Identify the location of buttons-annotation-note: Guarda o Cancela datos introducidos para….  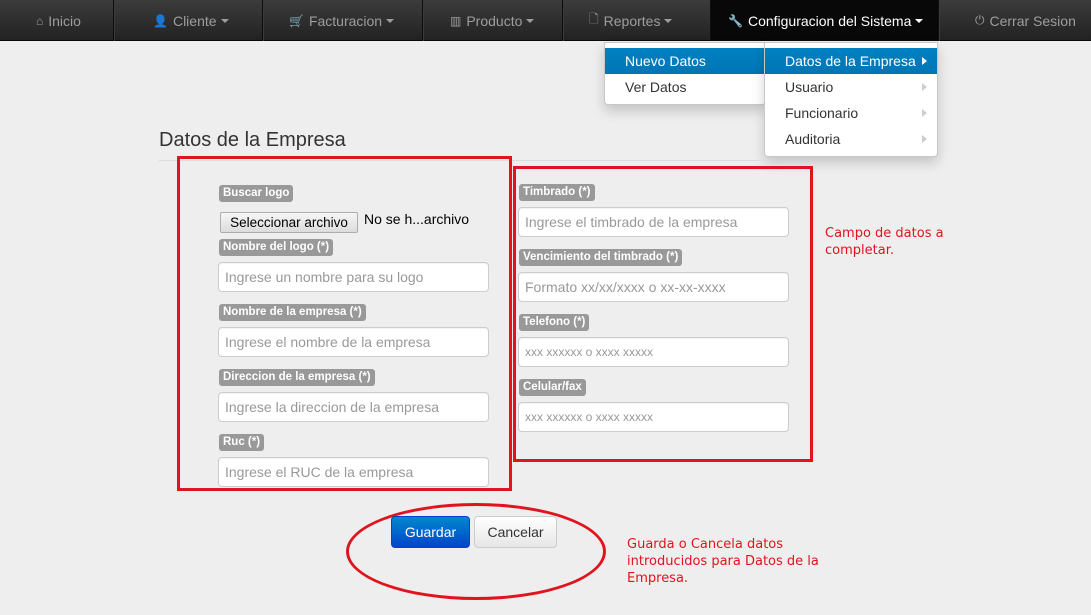
(723, 561).